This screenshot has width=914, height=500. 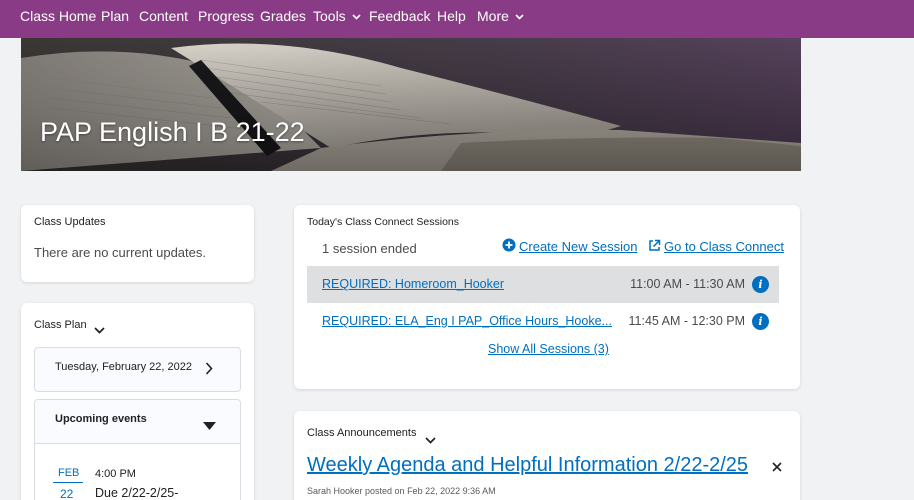 What do you see at coordinates (68, 482) in the screenshot?
I see `calendar-divider` at bounding box center [68, 482].